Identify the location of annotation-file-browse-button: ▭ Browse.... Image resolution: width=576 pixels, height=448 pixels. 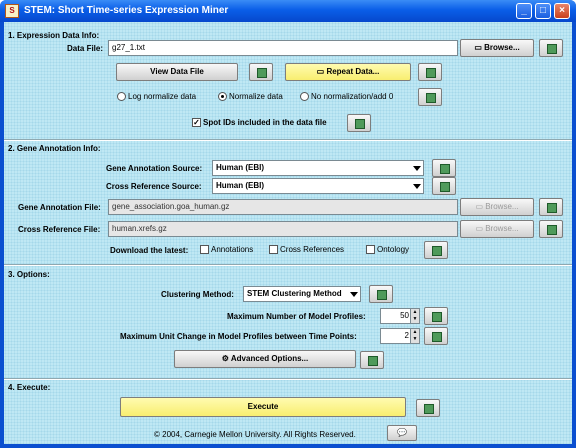
(497, 207).